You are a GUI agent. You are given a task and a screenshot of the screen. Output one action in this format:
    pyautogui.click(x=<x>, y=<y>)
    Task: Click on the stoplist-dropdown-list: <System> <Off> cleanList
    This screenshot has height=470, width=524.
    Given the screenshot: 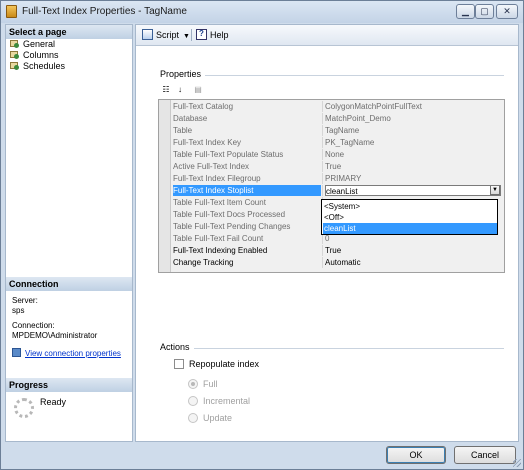 What is the action you would take?
    pyautogui.click(x=409, y=217)
    